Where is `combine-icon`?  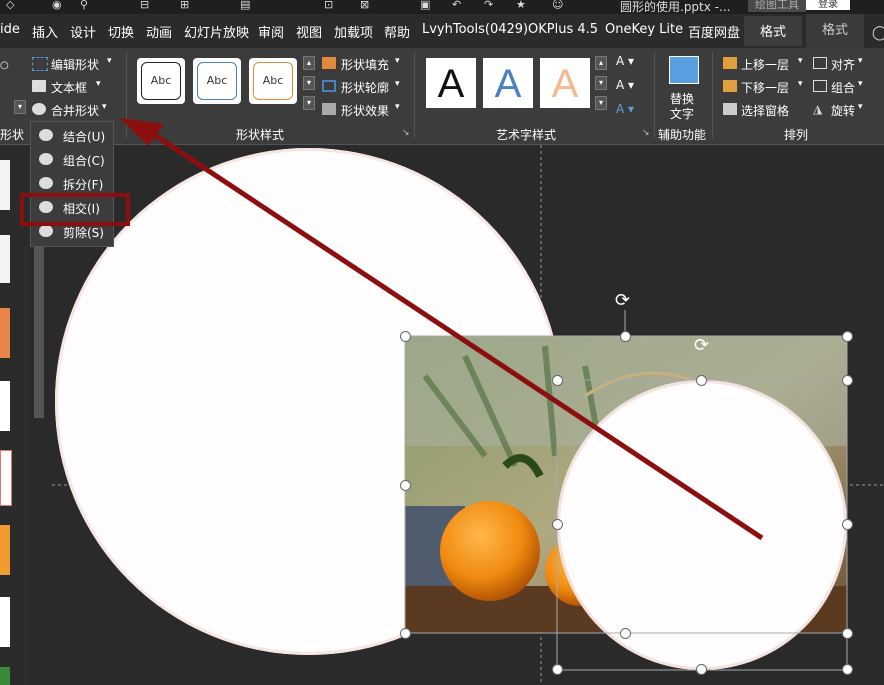 combine-icon is located at coordinates (46, 159).